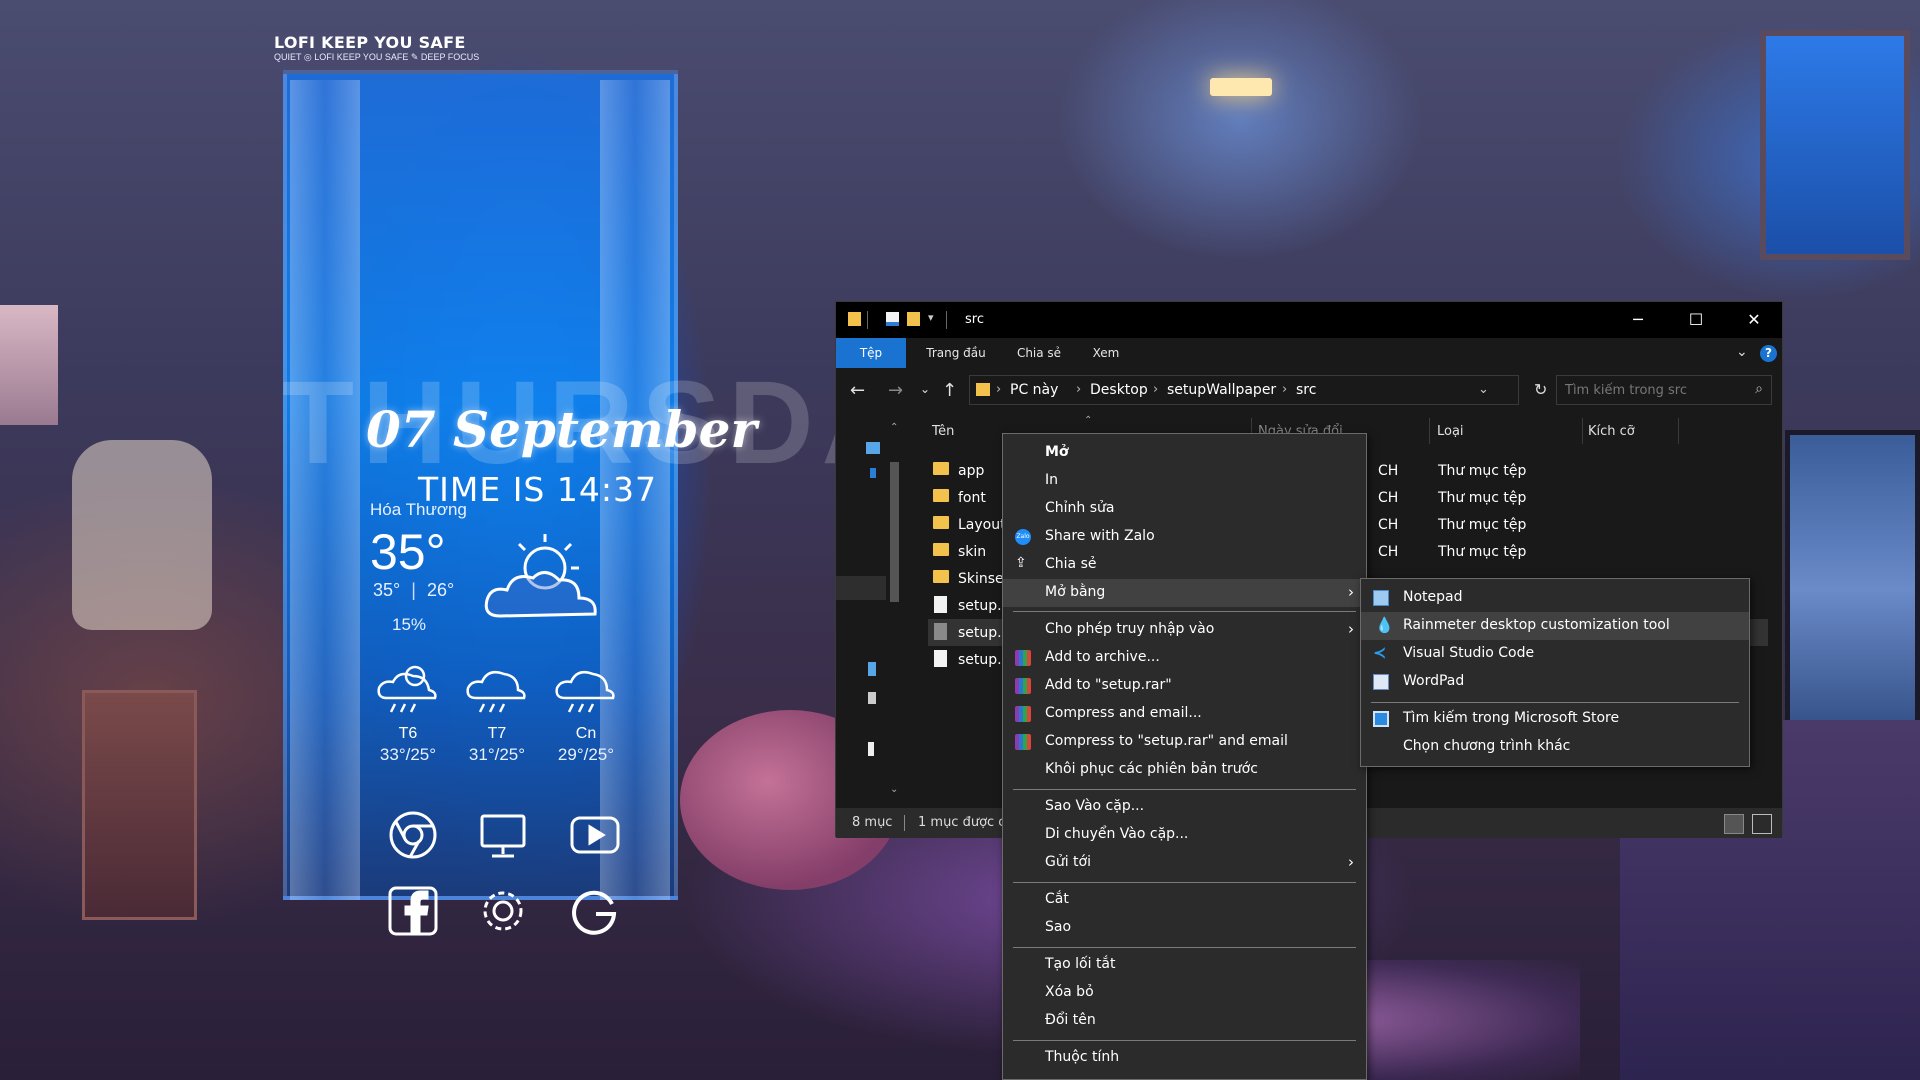 This screenshot has width=1920, height=1080. Describe the element at coordinates (1433, 597) in the screenshot. I see `menu-item-label: Notepad` at that location.